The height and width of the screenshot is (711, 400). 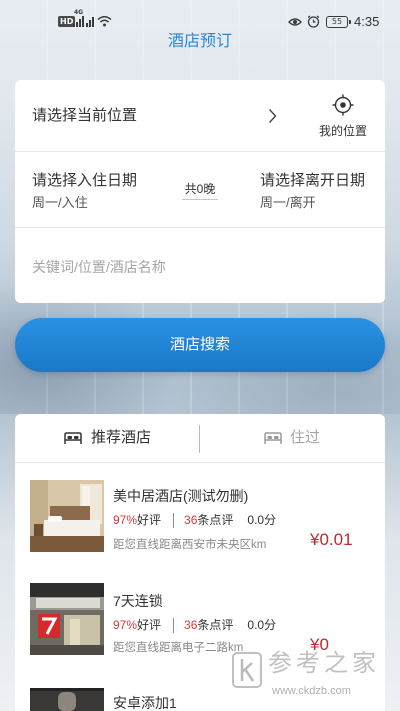 I want to click on battery-icon: 55, so click(x=338, y=22).